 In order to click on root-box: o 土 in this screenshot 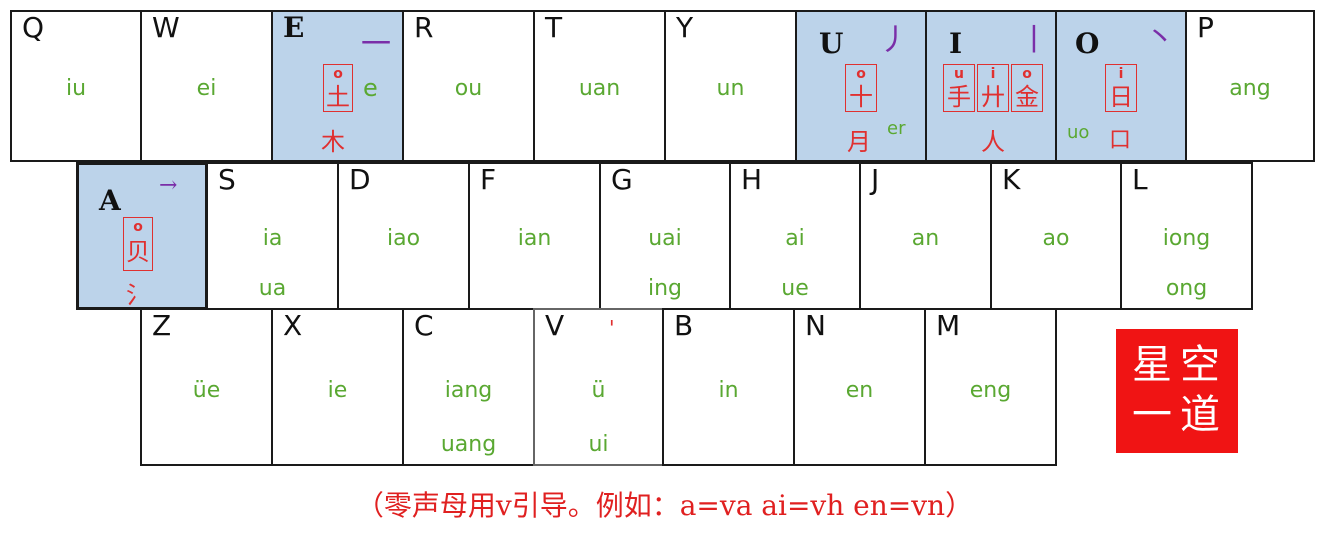, I will do `click(338, 88)`.